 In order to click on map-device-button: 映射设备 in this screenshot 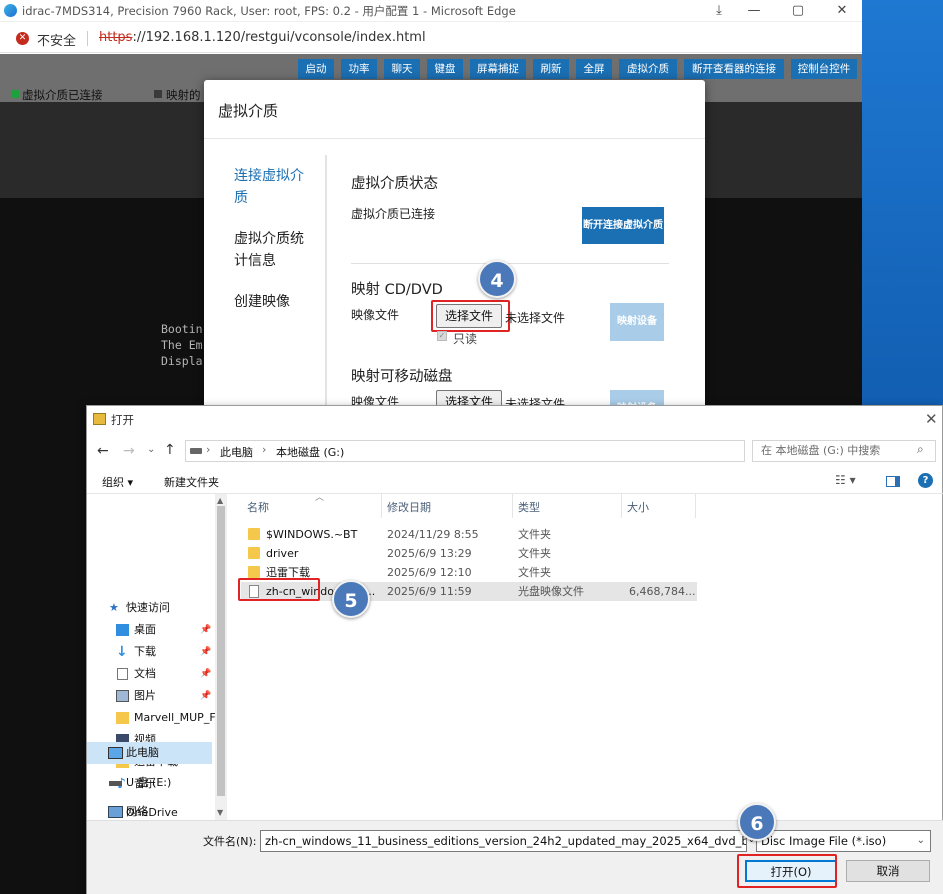, I will do `click(637, 322)`.